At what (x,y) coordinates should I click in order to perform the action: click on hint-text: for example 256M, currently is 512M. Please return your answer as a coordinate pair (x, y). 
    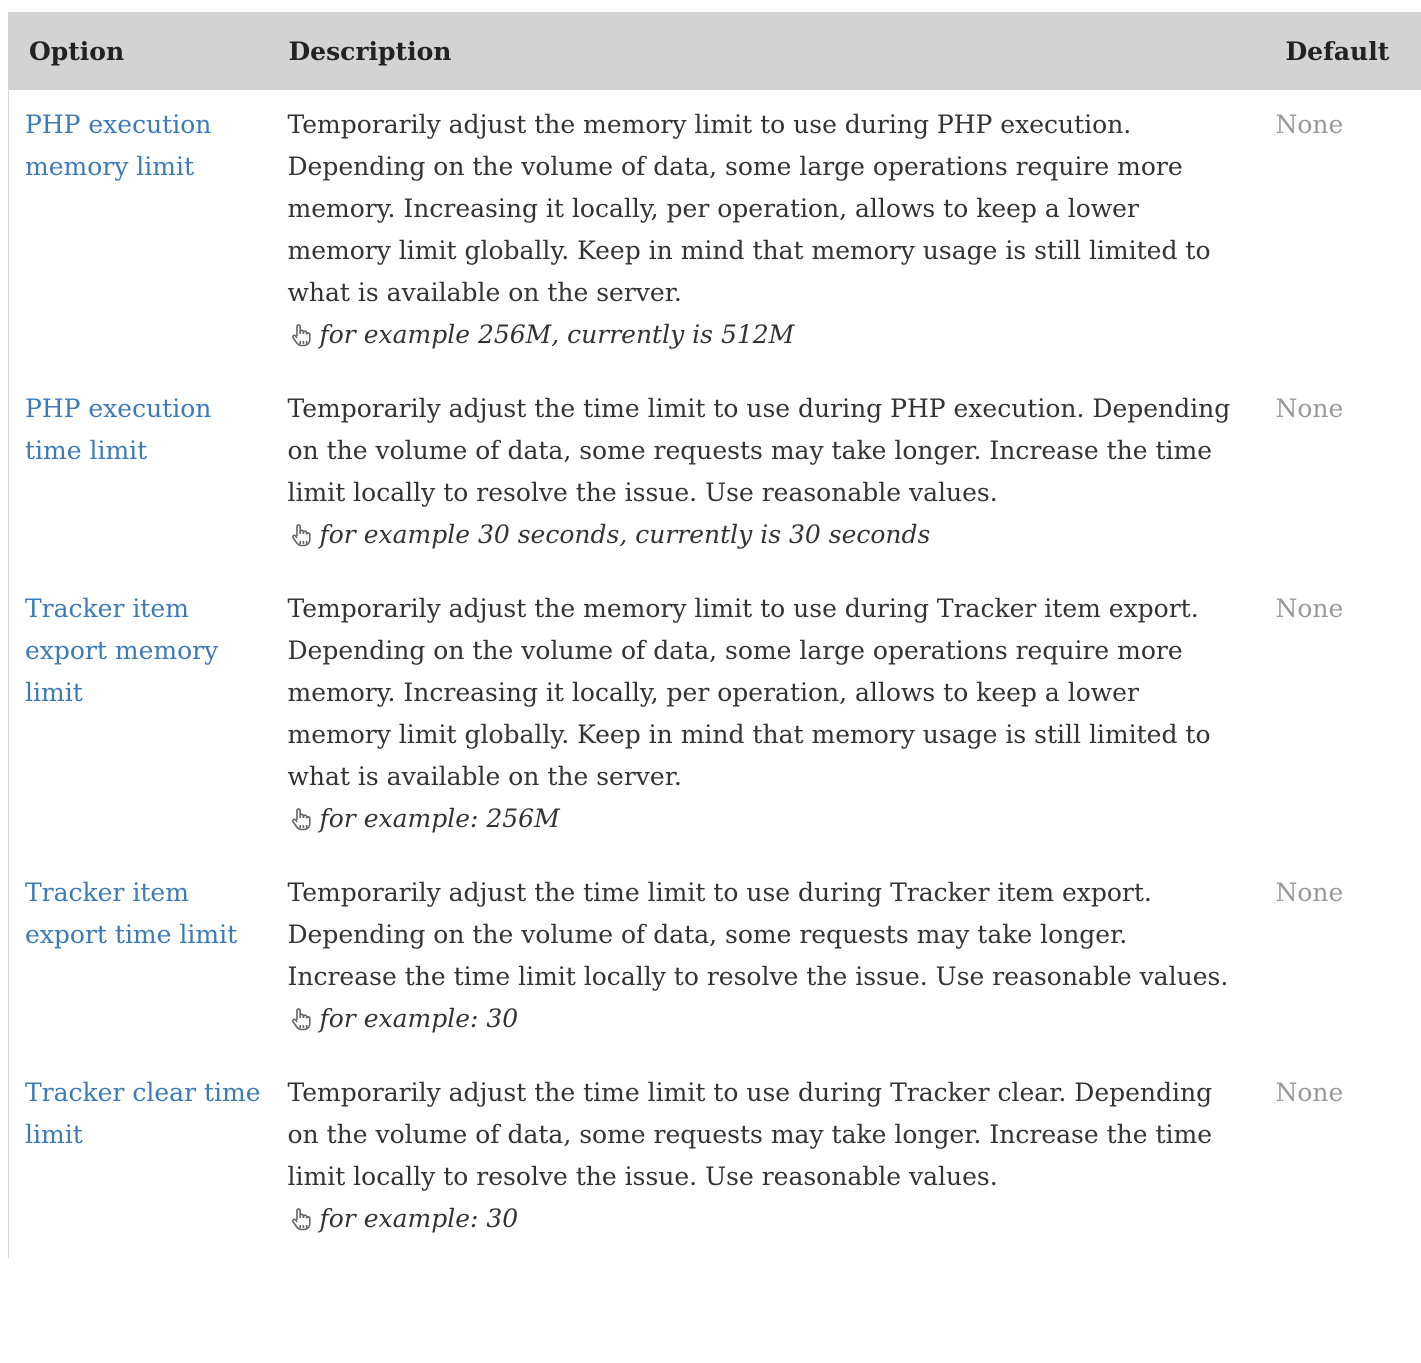
    Looking at the image, I should click on (557, 334).